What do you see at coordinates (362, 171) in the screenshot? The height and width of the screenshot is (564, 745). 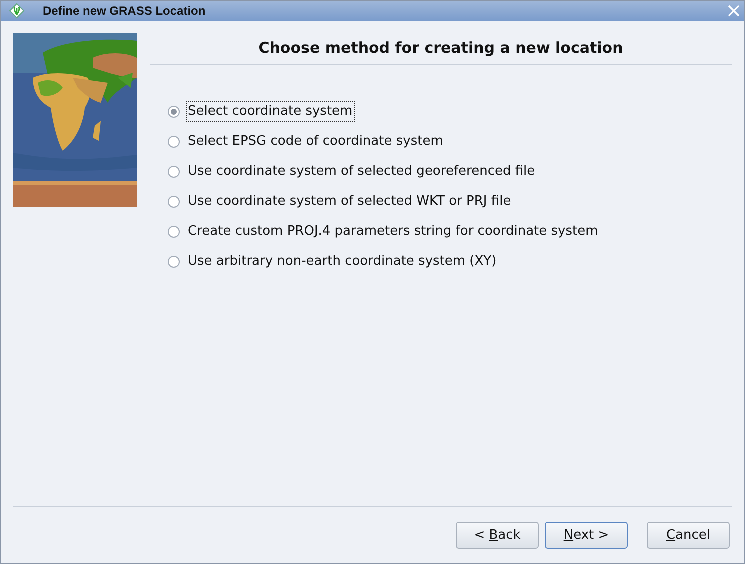 I see `option-label: Use coordinate system of selected georeferenced file` at bounding box center [362, 171].